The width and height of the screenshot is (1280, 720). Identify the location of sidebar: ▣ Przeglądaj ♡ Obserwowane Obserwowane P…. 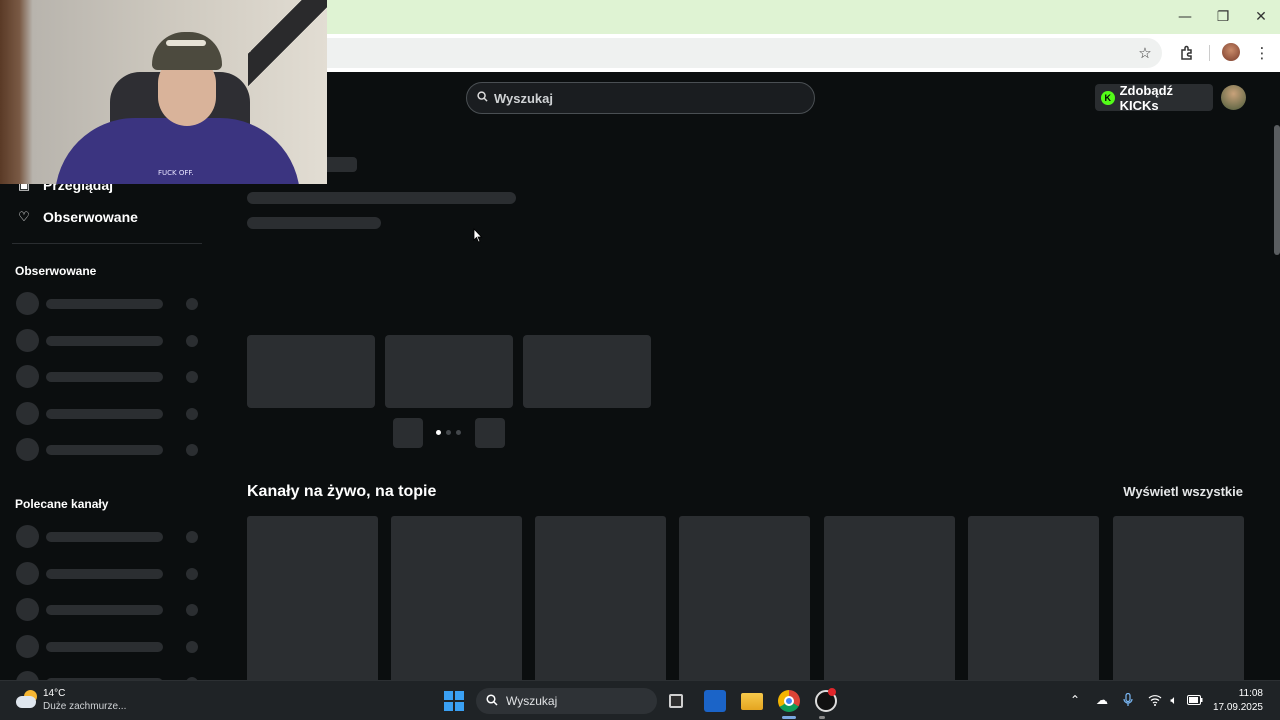
(107, 408).